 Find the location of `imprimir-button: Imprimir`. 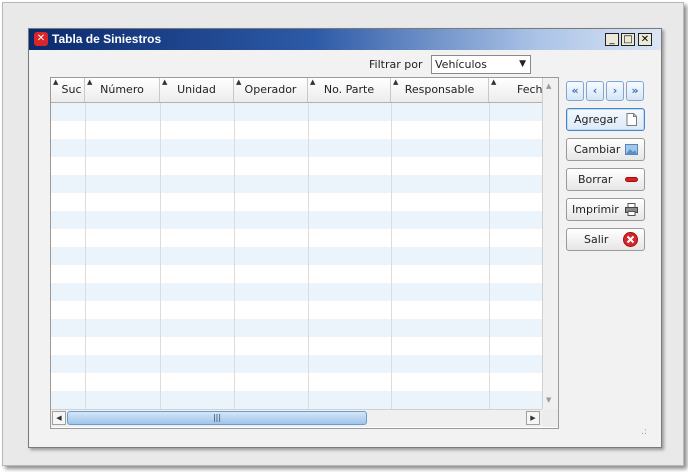

imprimir-button: Imprimir is located at coordinates (605, 209).